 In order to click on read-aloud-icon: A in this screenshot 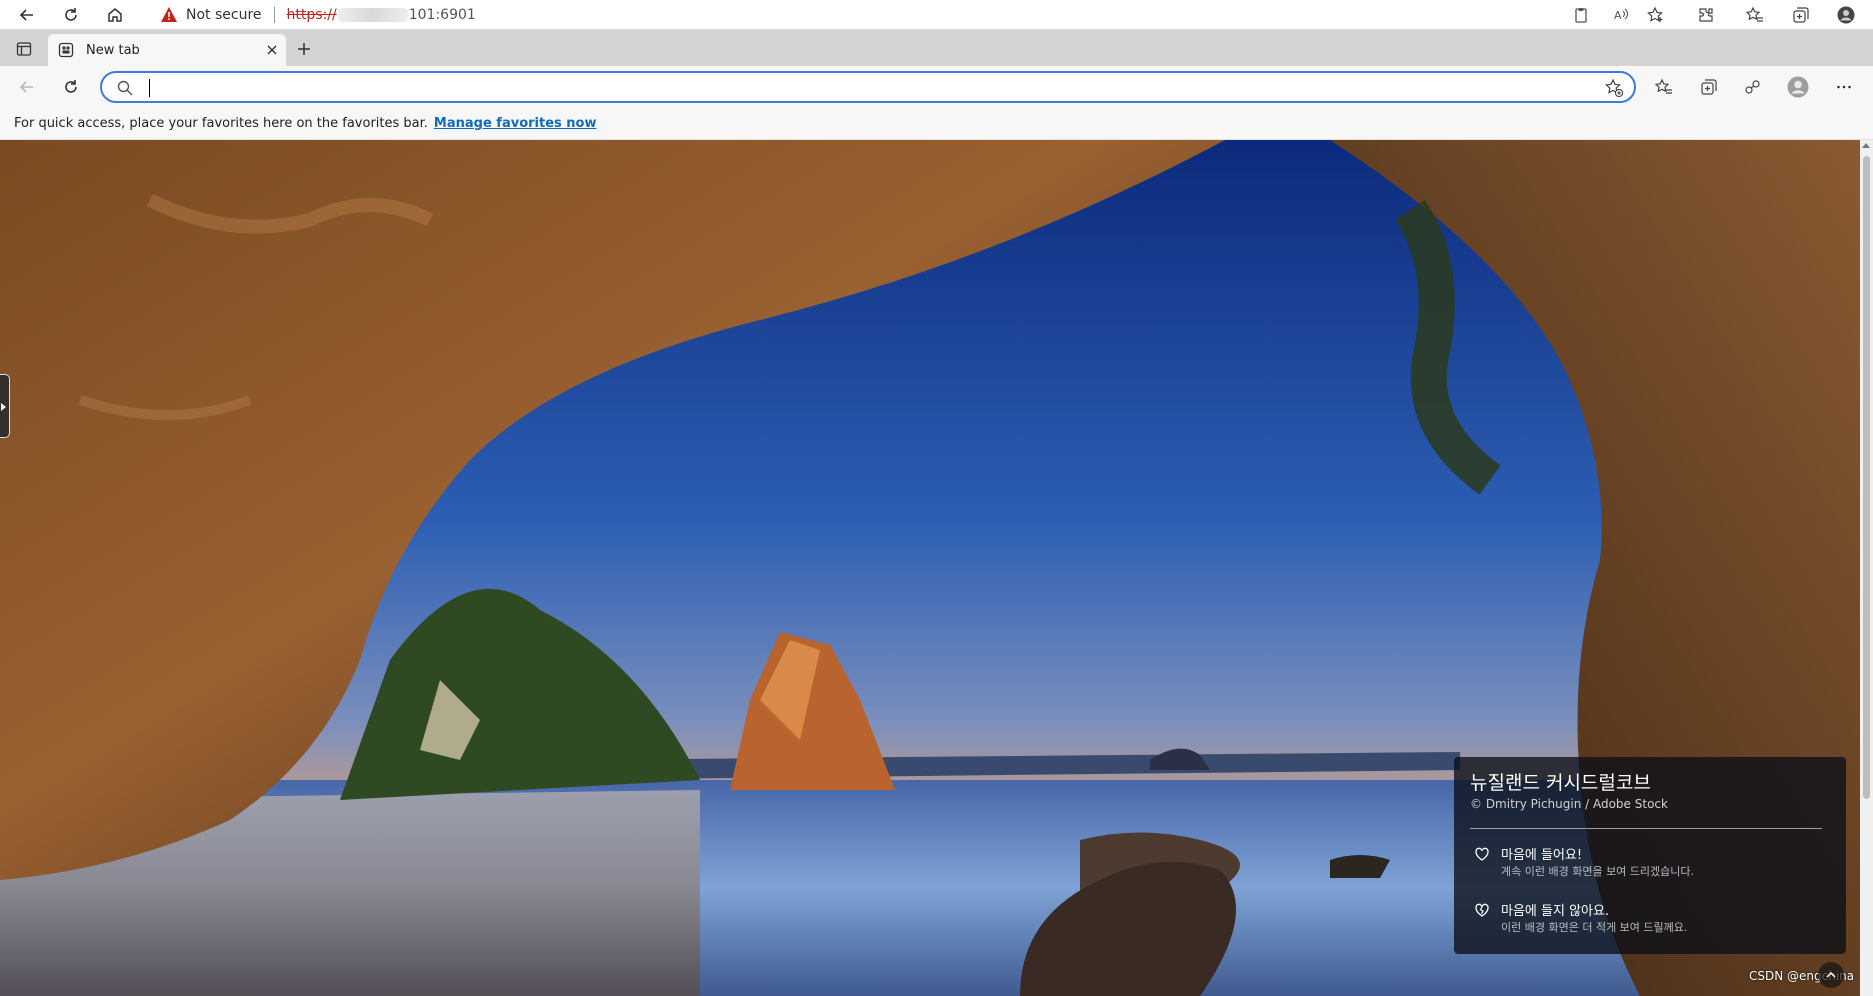, I will do `click(1621, 15)`.